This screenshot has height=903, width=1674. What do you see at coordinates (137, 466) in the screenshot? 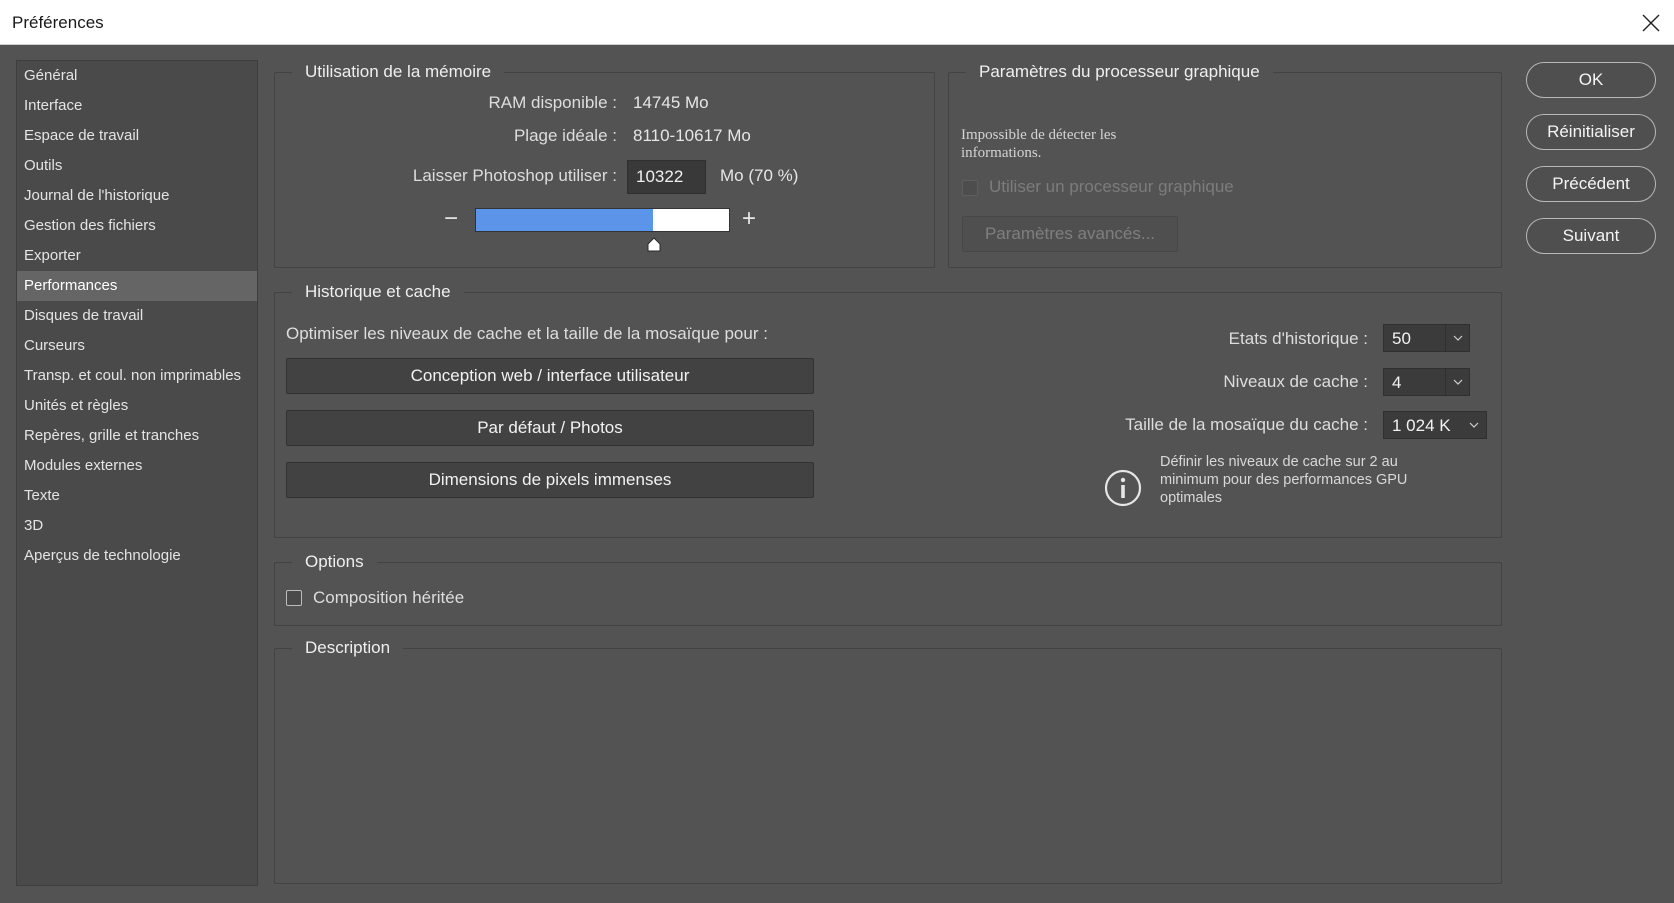
I see `sidebar-item-modules-externes: Modules externes` at bounding box center [137, 466].